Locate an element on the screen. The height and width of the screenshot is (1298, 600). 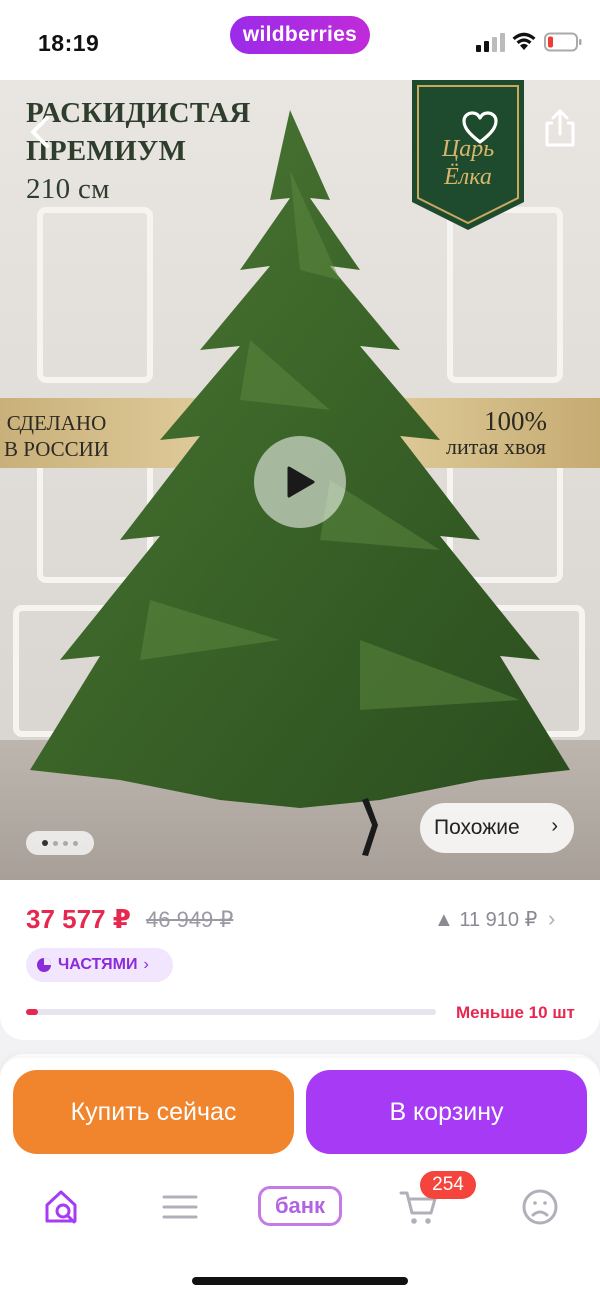
stock-progress-bar is located at coordinates (231, 1012).